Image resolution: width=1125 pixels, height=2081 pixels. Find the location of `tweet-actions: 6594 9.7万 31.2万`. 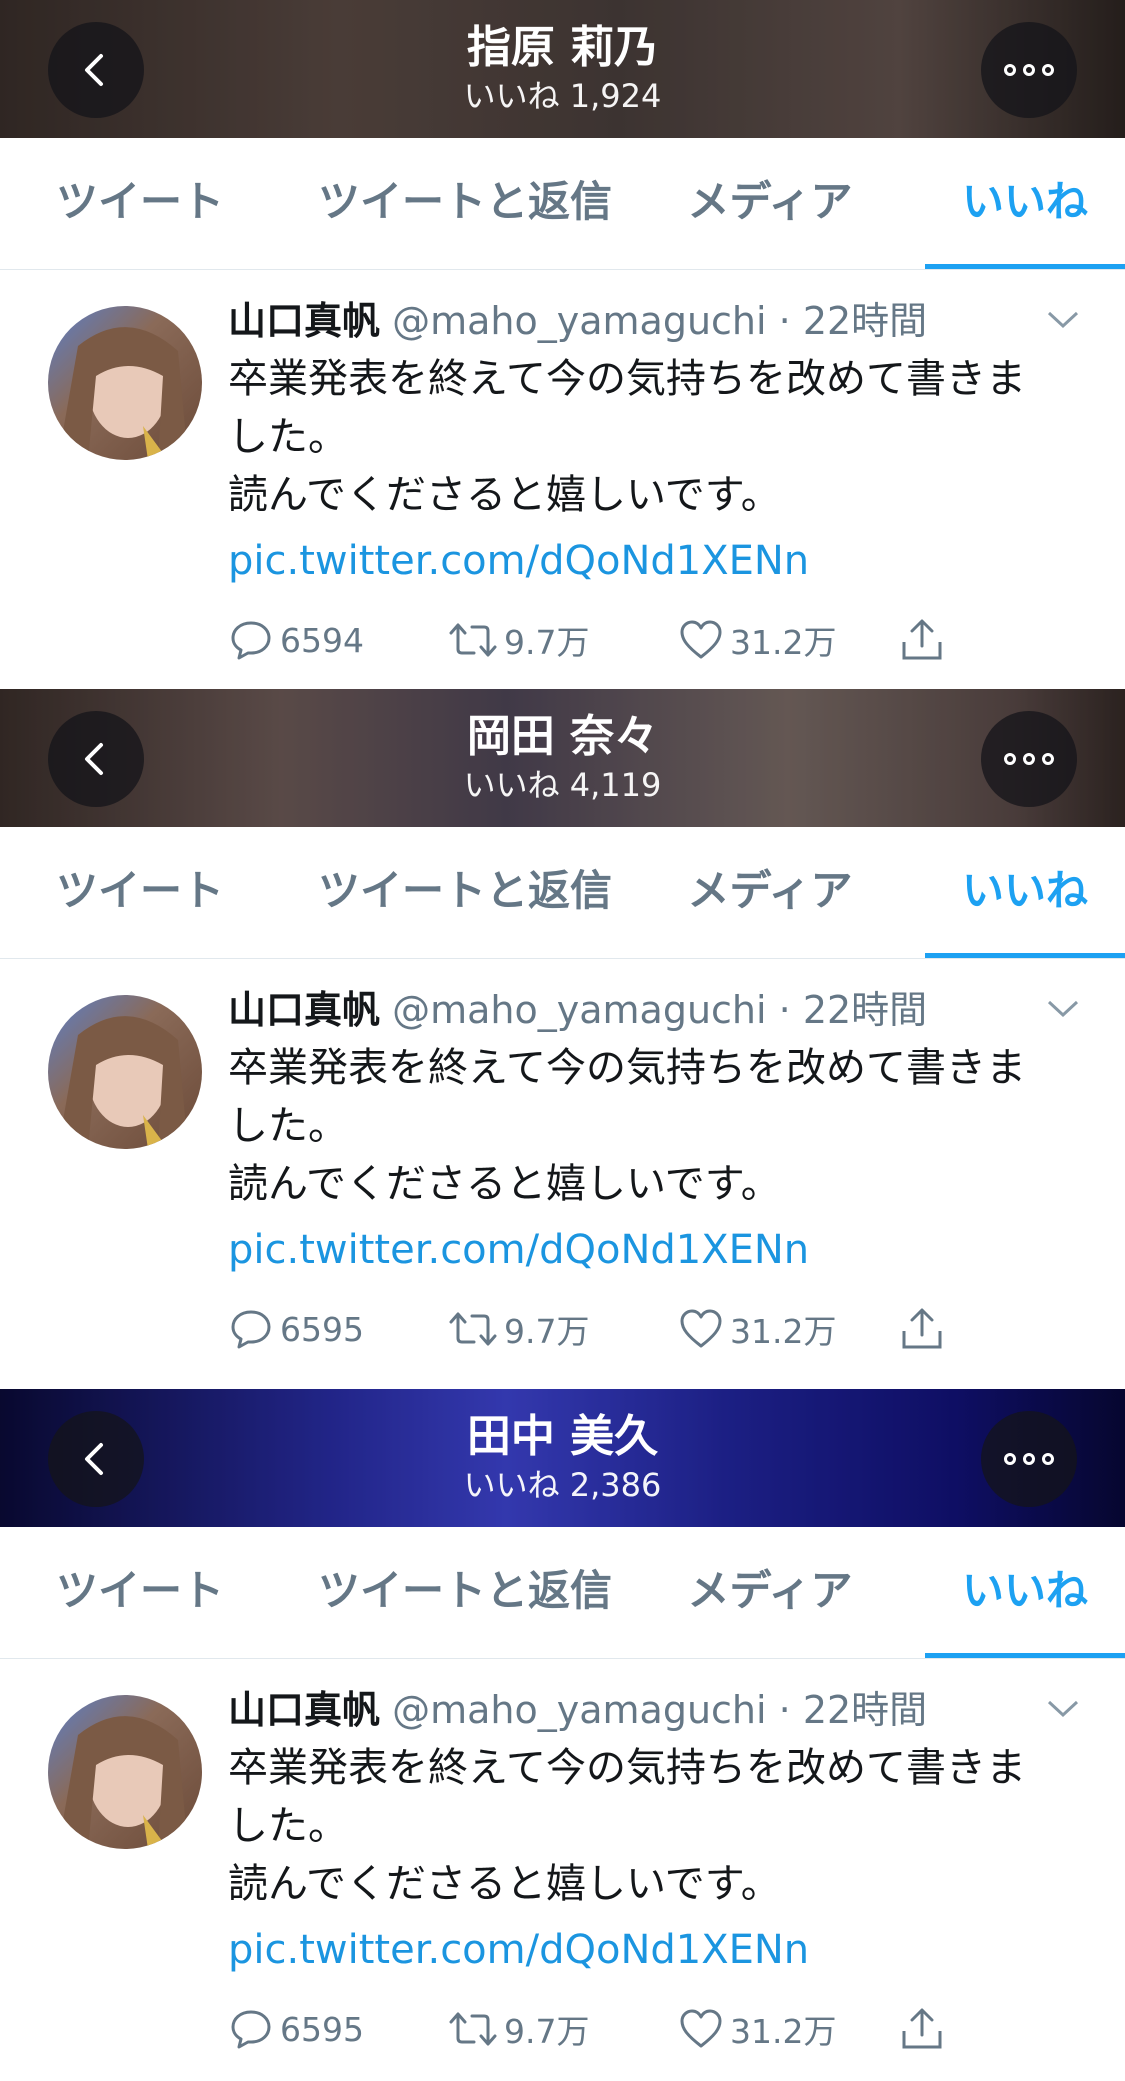

tweet-actions: 6594 9.7万 31.2万 is located at coordinates (638, 640).